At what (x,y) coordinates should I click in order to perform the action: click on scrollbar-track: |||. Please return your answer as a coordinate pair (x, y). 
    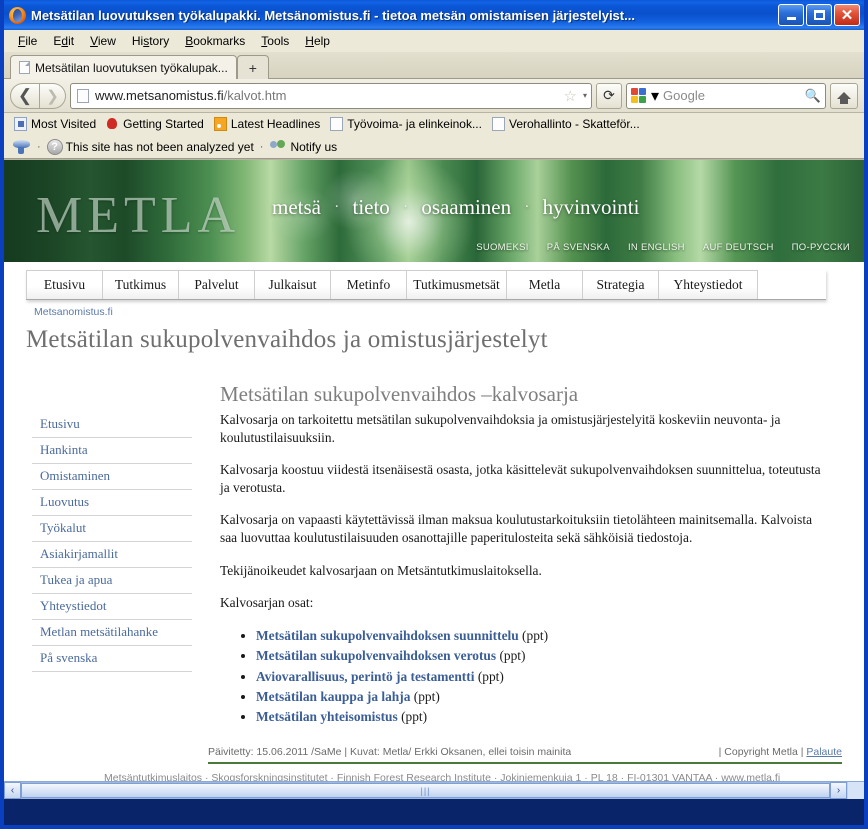
    Looking at the image, I should click on (425, 790).